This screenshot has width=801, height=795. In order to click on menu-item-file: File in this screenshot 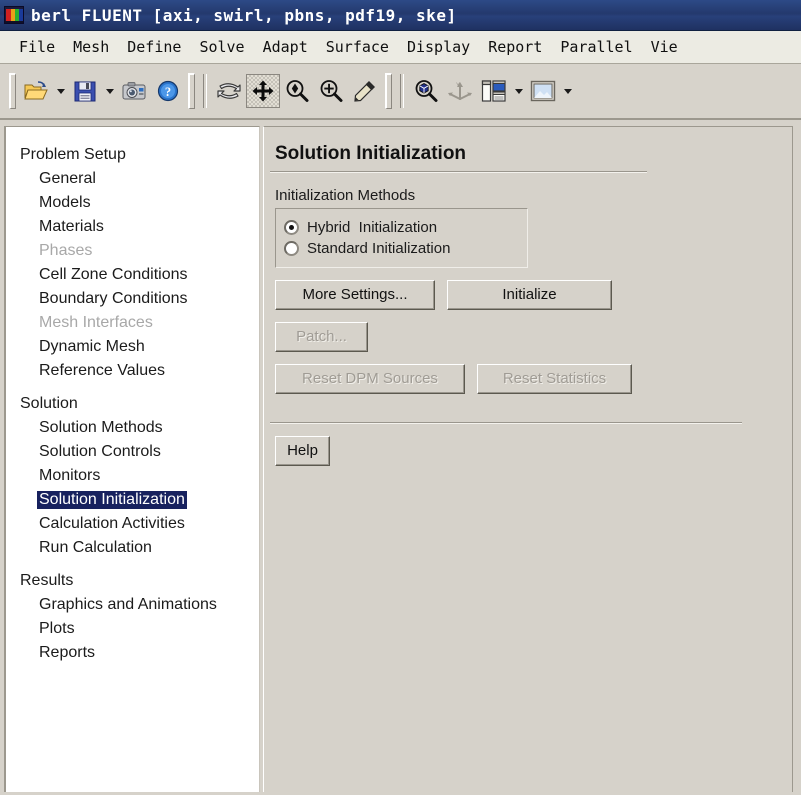, I will do `click(37, 47)`.